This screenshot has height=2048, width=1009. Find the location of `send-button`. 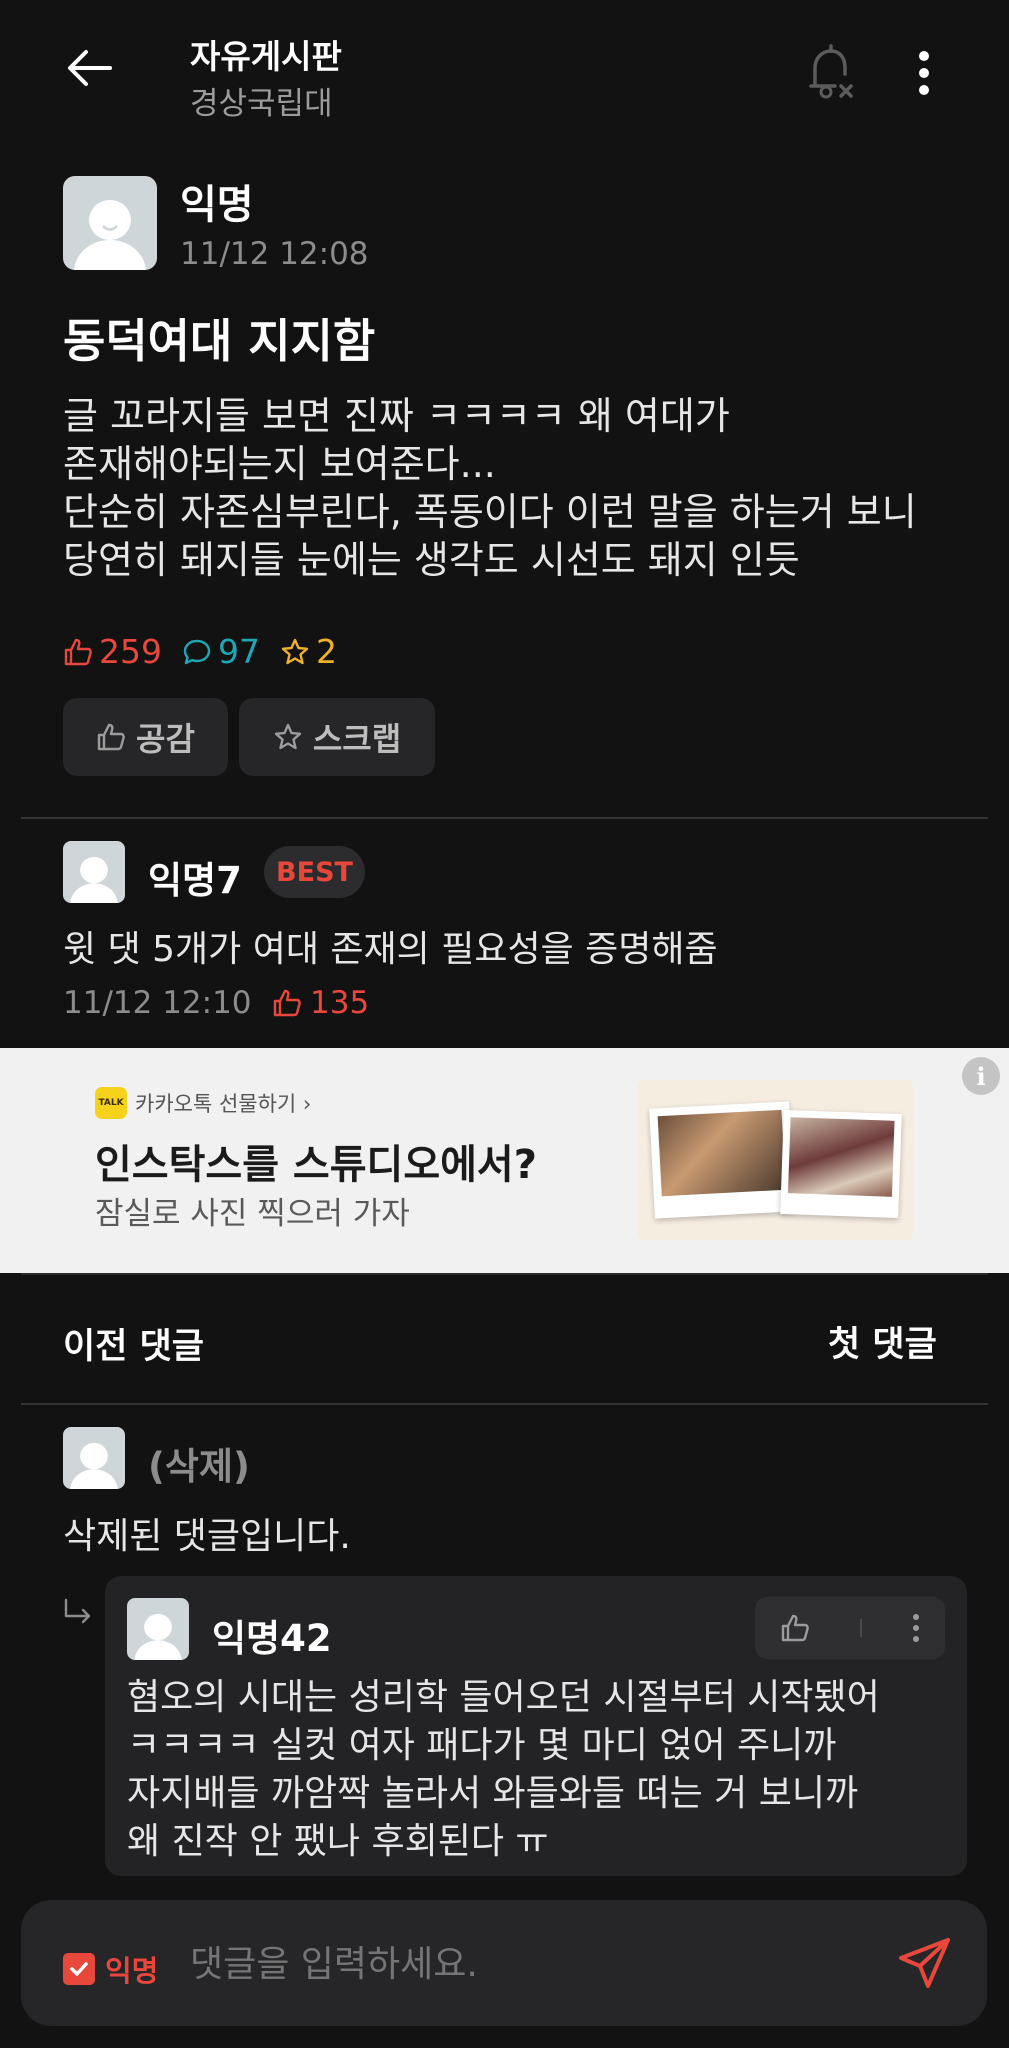

send-button is located at coordinates (925, 1963).